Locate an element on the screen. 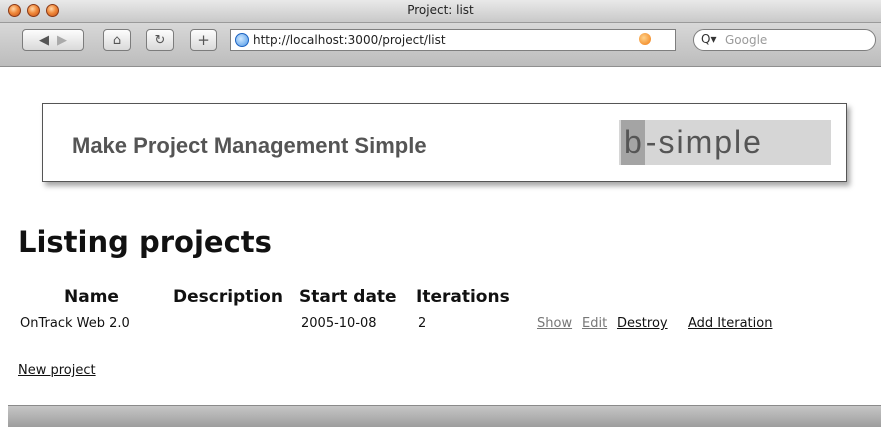 This screenshot has height=427, width=881. search-field: Q▾ Google is located at coordinates (784, 40).